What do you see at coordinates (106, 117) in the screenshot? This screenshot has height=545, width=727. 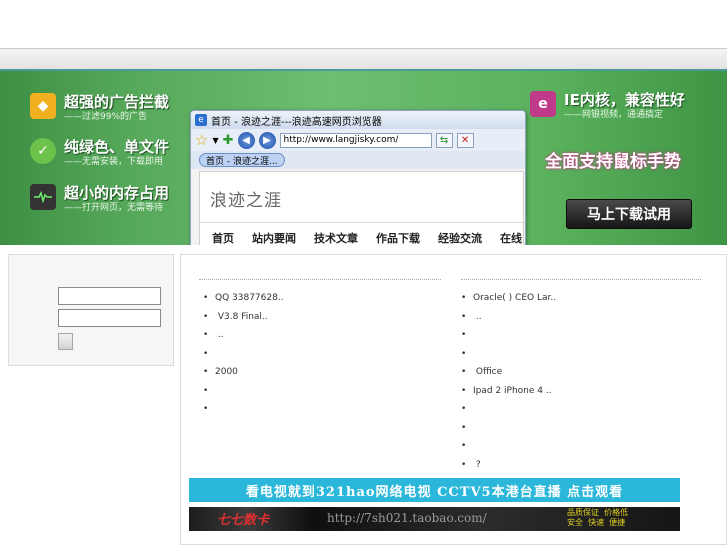 I see `feature-subtitle: ——过滤99%的广告` at bounding box center [106, 117].